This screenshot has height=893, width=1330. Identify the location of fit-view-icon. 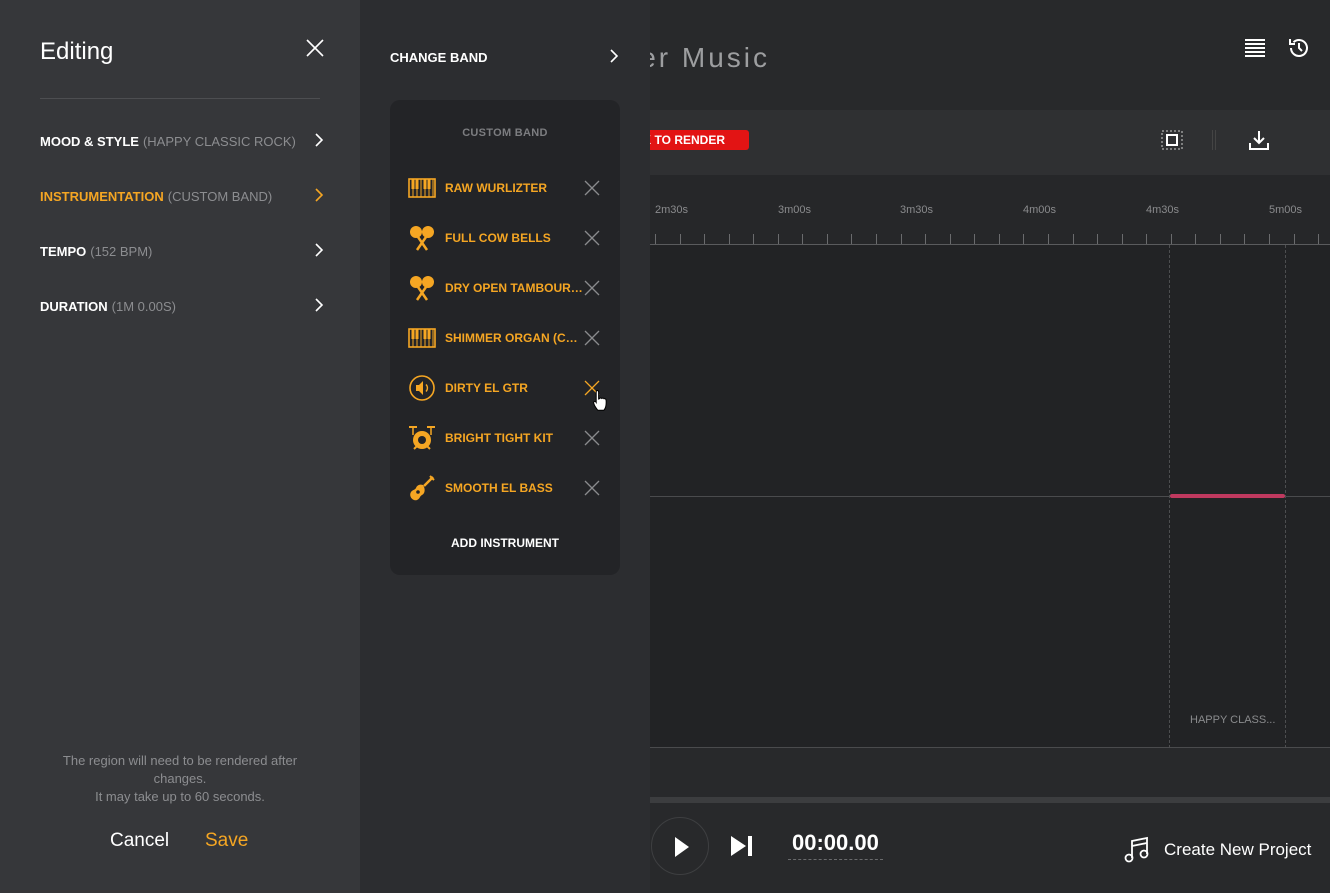
(1172, 140).